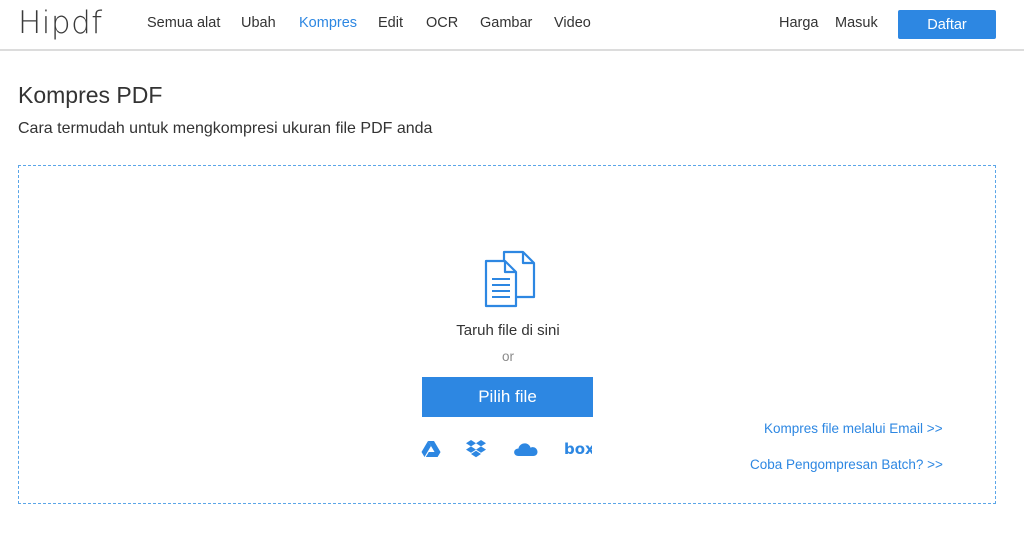  What do you see at coordinates (572, 23) in the screenshot?
I see `nav-item-video: Video` at bounding box center [572, 23].